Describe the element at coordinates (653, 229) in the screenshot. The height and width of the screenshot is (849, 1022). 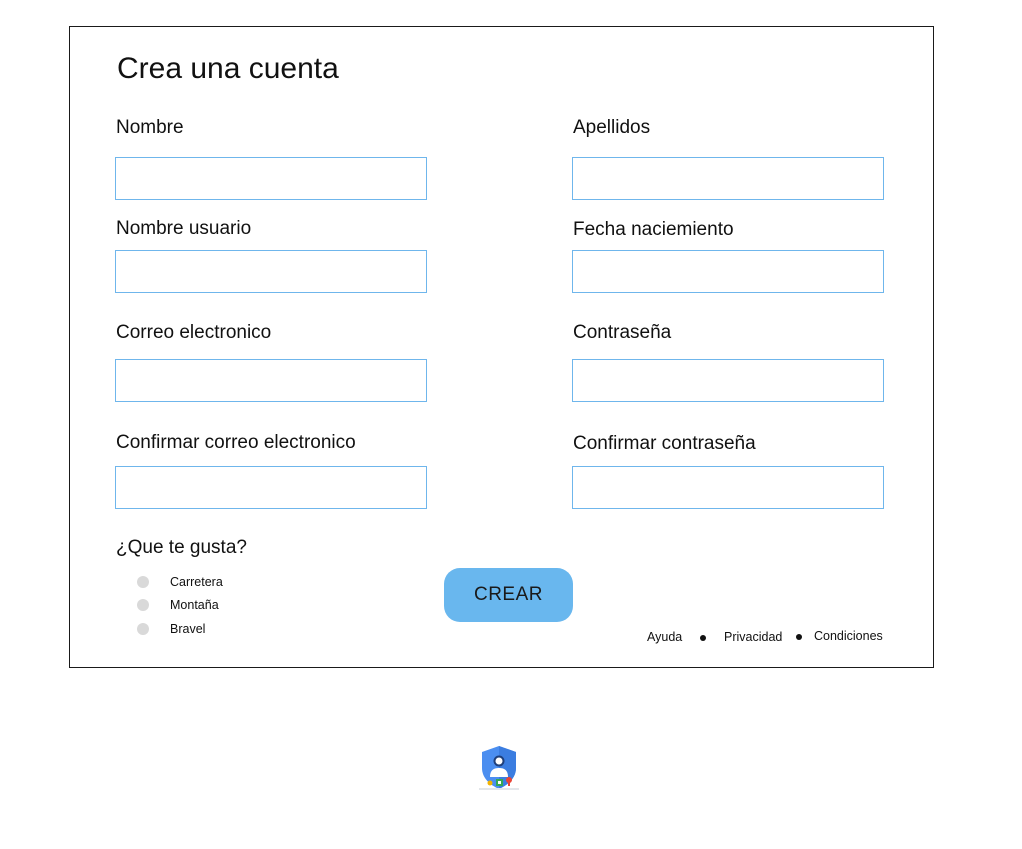
I see `fecha-nacimiento-label: Fecha naciemiento` at that location.